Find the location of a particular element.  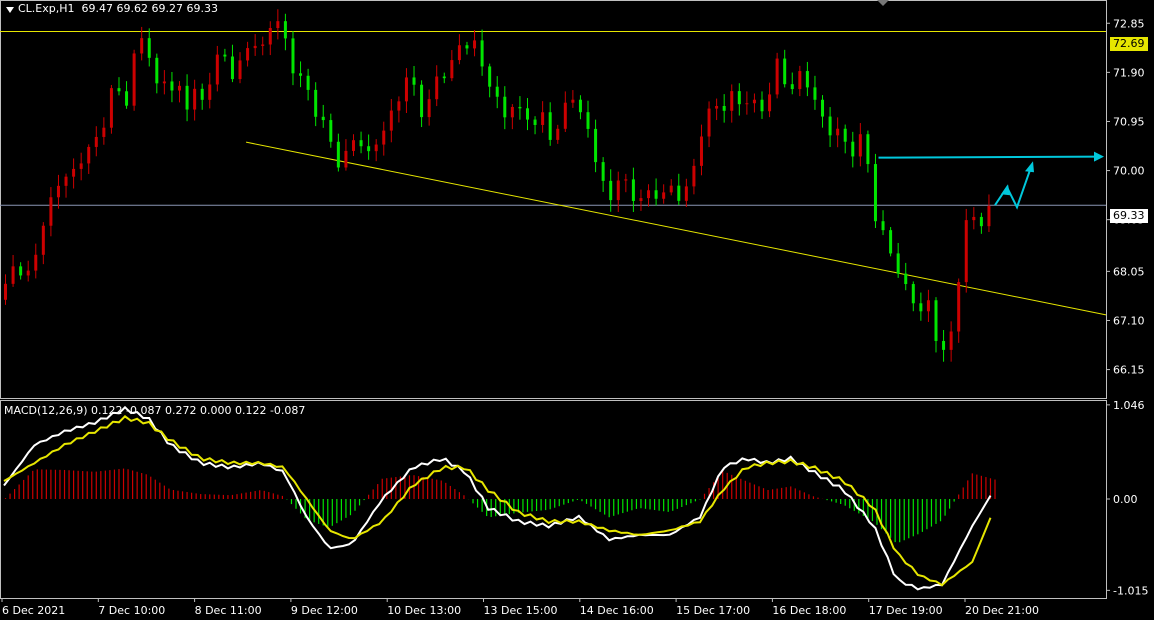

time-tick-label: 17 Dec 19:00 is located at coordinates (906, 610).